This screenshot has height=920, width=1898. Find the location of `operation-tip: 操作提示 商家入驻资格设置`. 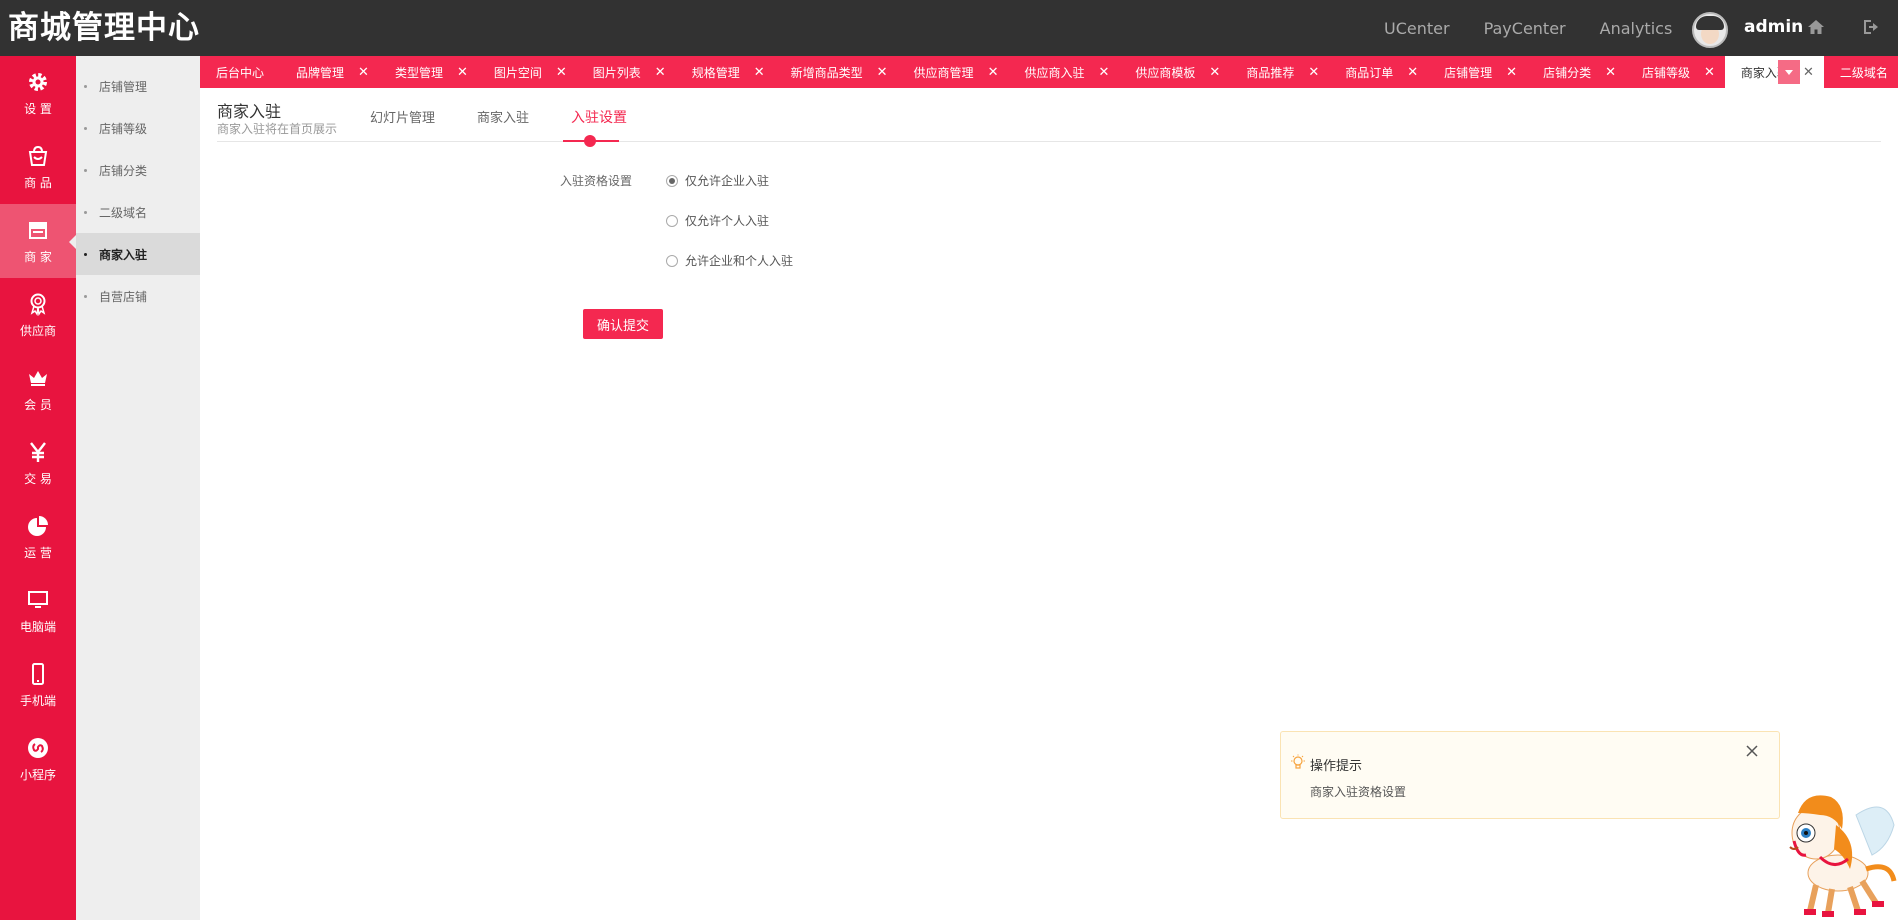

operation-tip: 操作提示 商家入驻资格设置 is located at coordinates (1530, 775).